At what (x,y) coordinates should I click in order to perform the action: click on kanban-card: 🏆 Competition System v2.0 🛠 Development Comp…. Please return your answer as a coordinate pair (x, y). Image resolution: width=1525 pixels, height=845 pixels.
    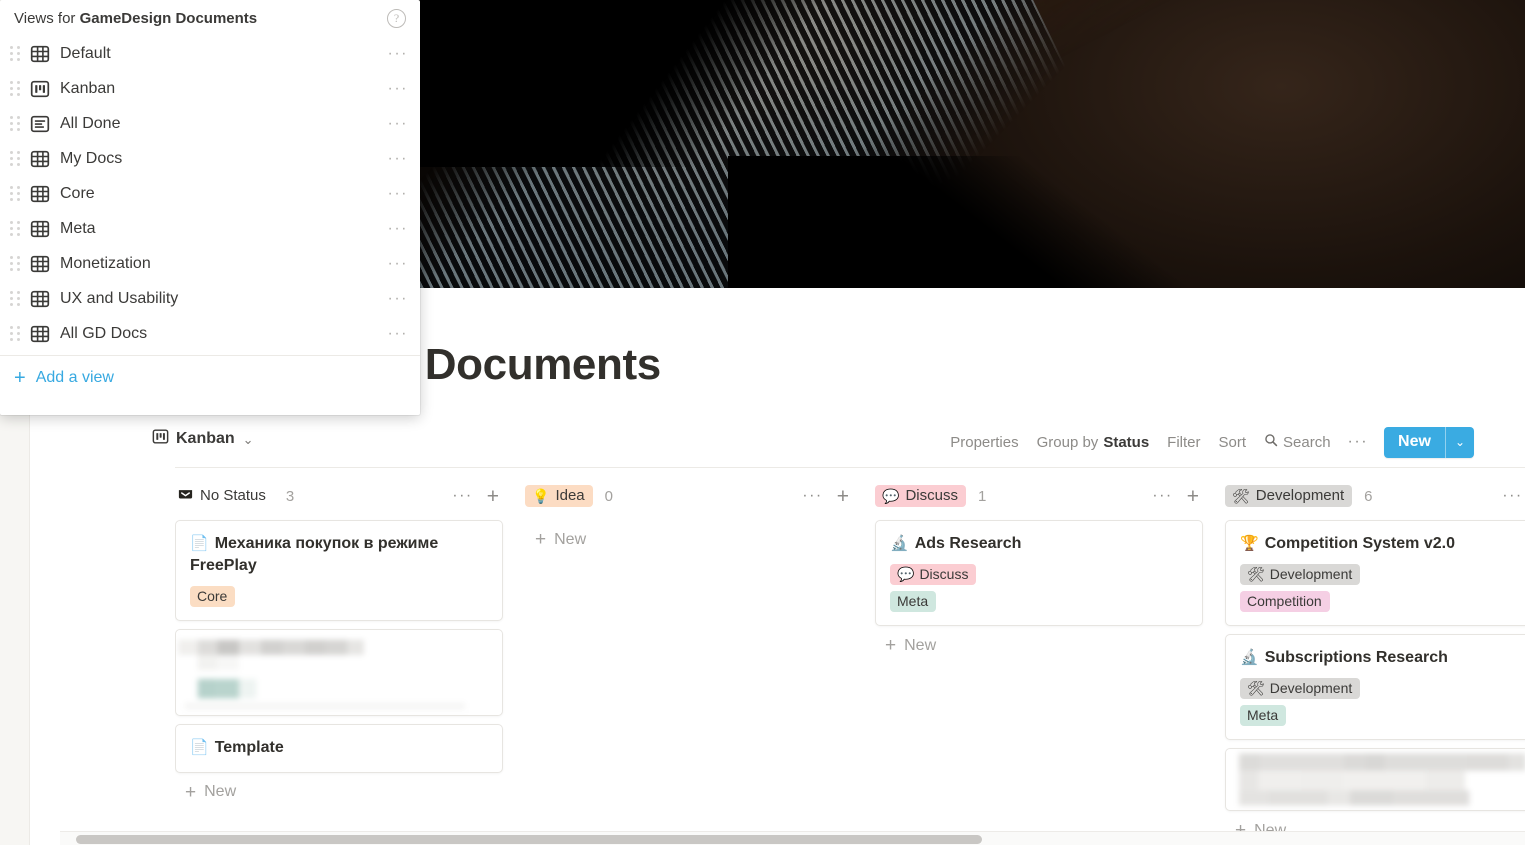
    Looking at the image, I should click on (1375, 573).